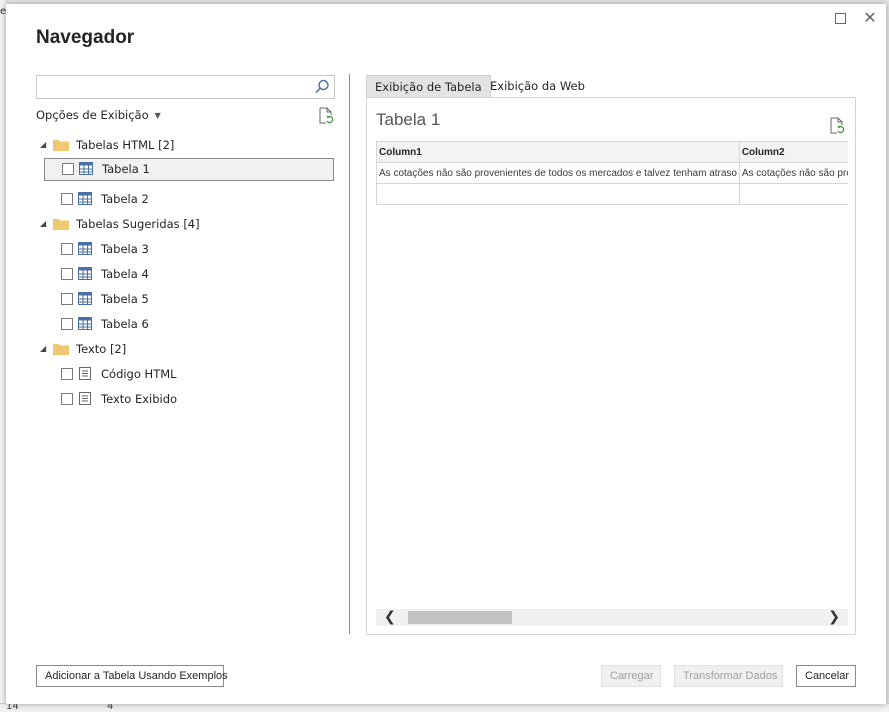 Image resolution: width=889 pixels, height=712 pixels. I want to click on tree-item-tabela-4: Tabela 4, so click(189, 274).